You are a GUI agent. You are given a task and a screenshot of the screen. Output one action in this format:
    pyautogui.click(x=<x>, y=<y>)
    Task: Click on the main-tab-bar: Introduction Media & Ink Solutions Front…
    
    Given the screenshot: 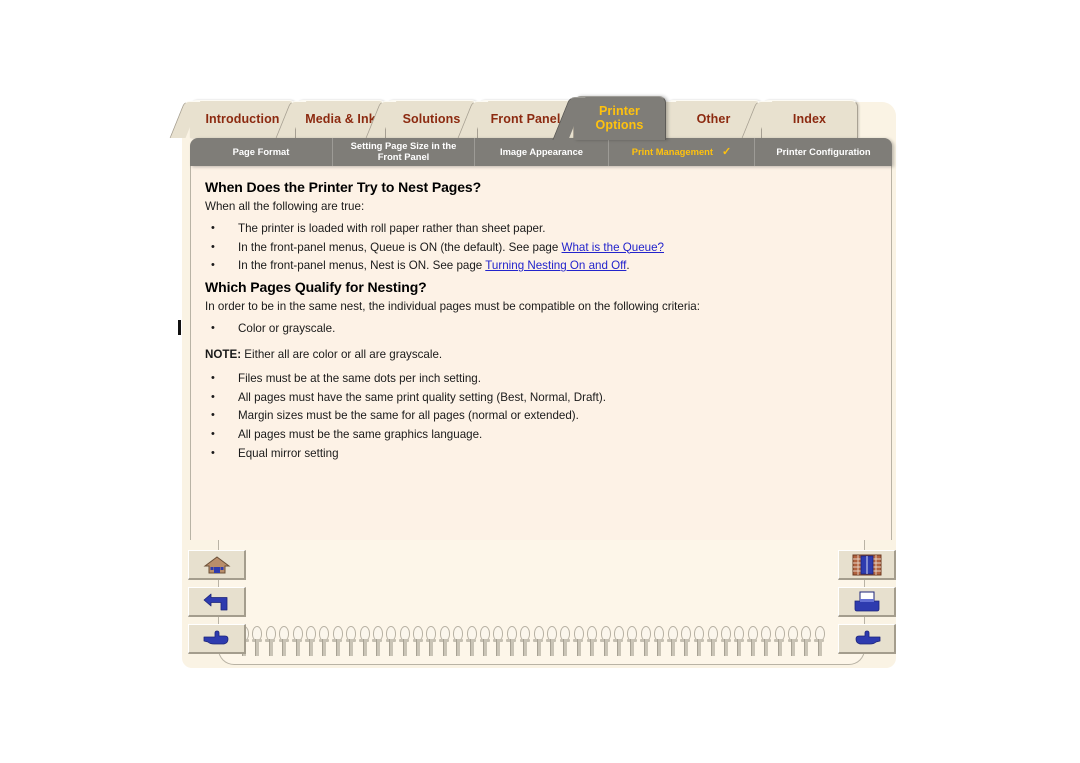 What is the action you would take?
    pyautogui.click(x=536, y=118)
    